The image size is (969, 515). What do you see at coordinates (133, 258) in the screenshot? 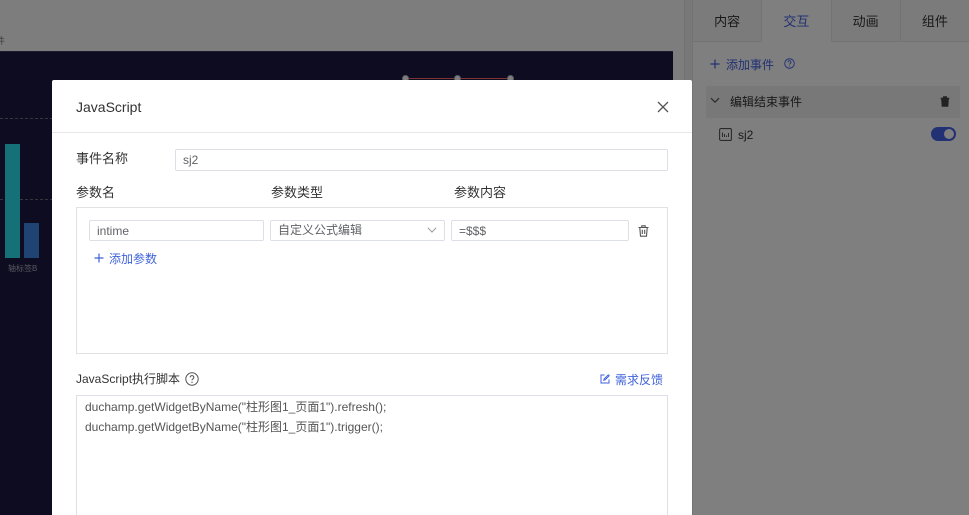
I see `add-param-label: 添加参数` at bounding box center [133, 258].